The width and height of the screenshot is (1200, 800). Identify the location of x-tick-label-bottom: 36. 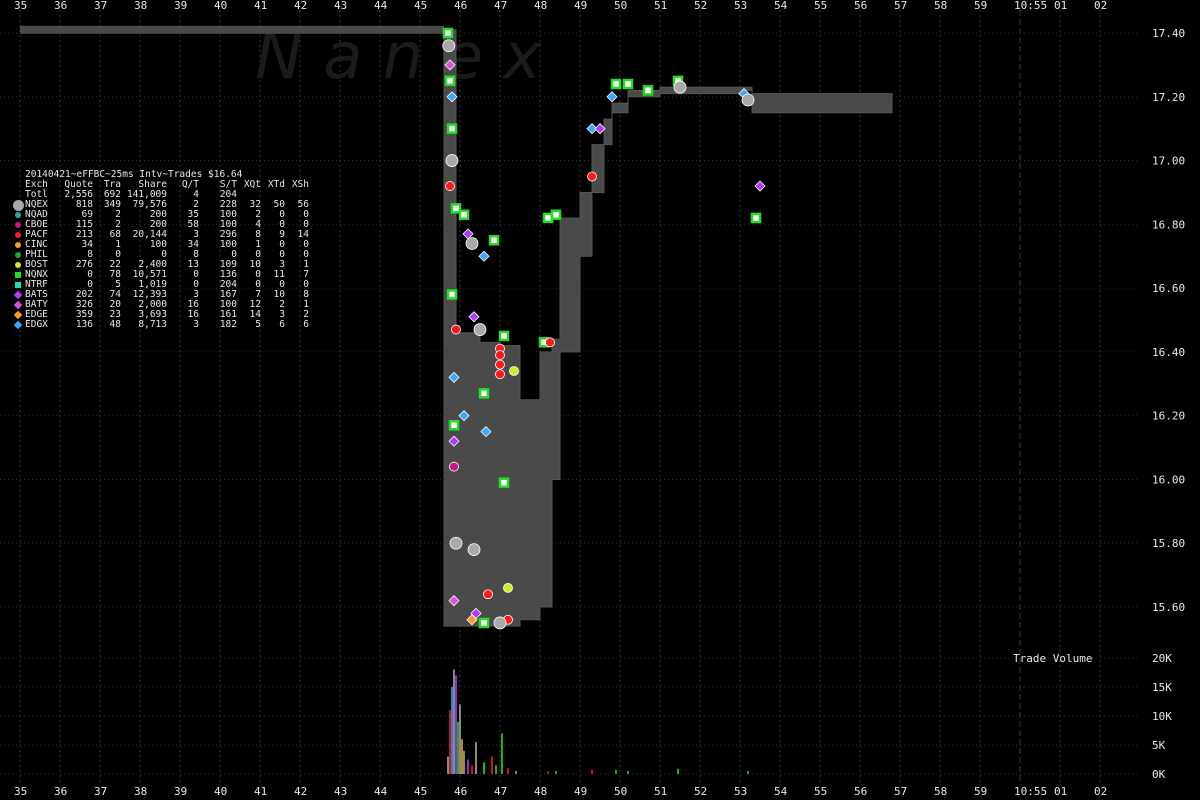
(60, 791).